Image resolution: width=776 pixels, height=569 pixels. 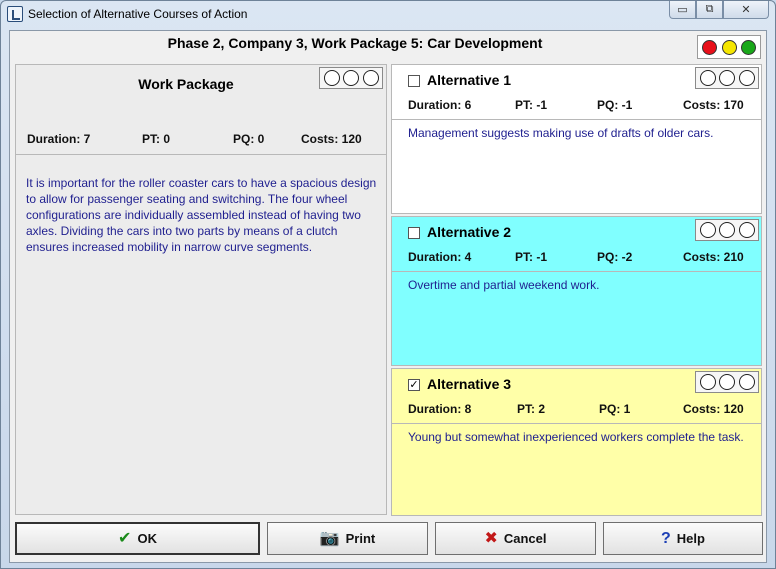 I want to click on work-package-rating, so click(x=351, y=78).